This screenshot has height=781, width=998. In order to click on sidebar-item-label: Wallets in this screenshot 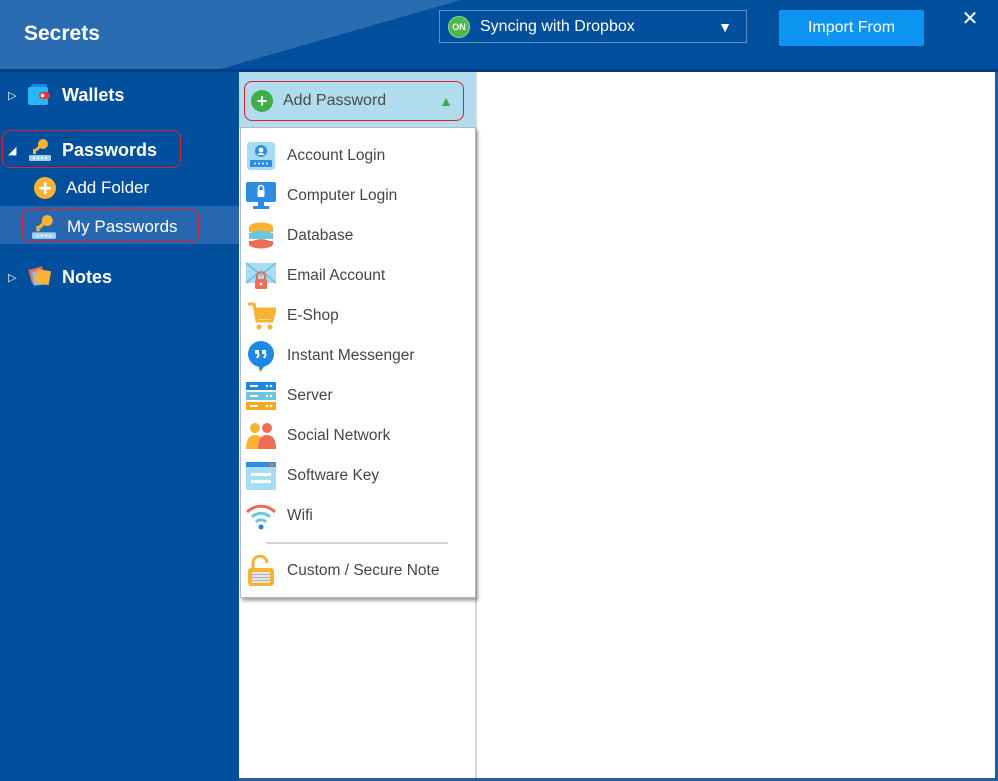, I will do `click(93, 94)`.